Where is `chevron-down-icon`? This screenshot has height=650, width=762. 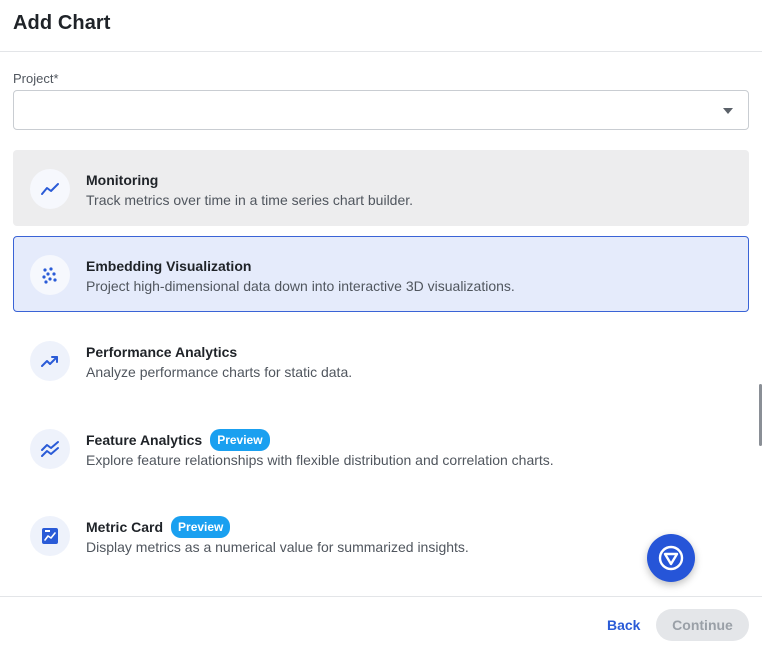 chevron-down-icon is located at coordinates (728, 111).